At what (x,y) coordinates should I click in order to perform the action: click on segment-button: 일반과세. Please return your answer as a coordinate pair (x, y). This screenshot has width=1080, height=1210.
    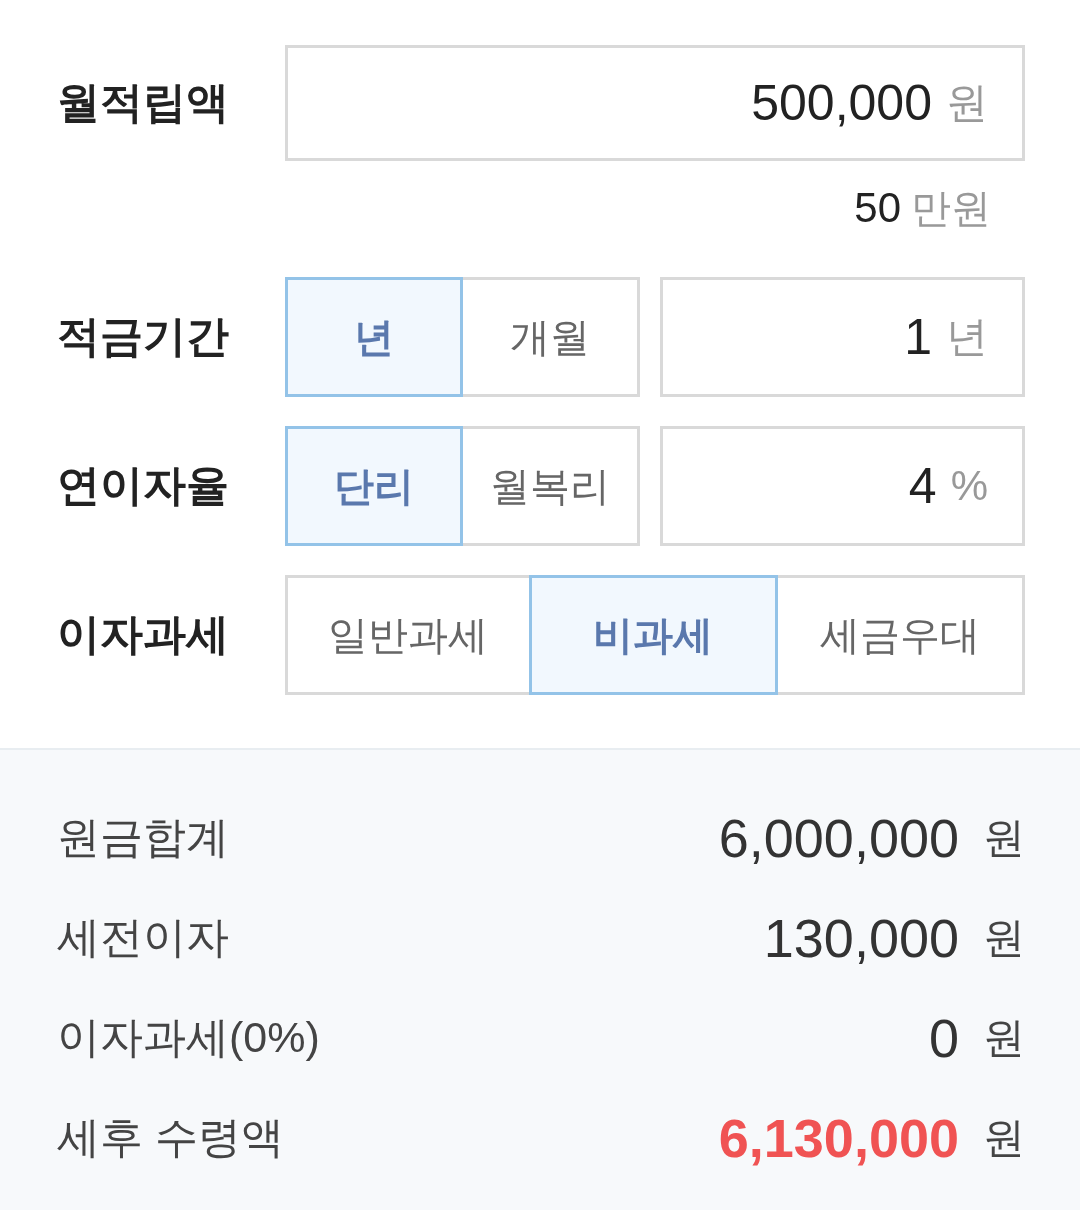
    Looking at the image, I should click on (408, 635).